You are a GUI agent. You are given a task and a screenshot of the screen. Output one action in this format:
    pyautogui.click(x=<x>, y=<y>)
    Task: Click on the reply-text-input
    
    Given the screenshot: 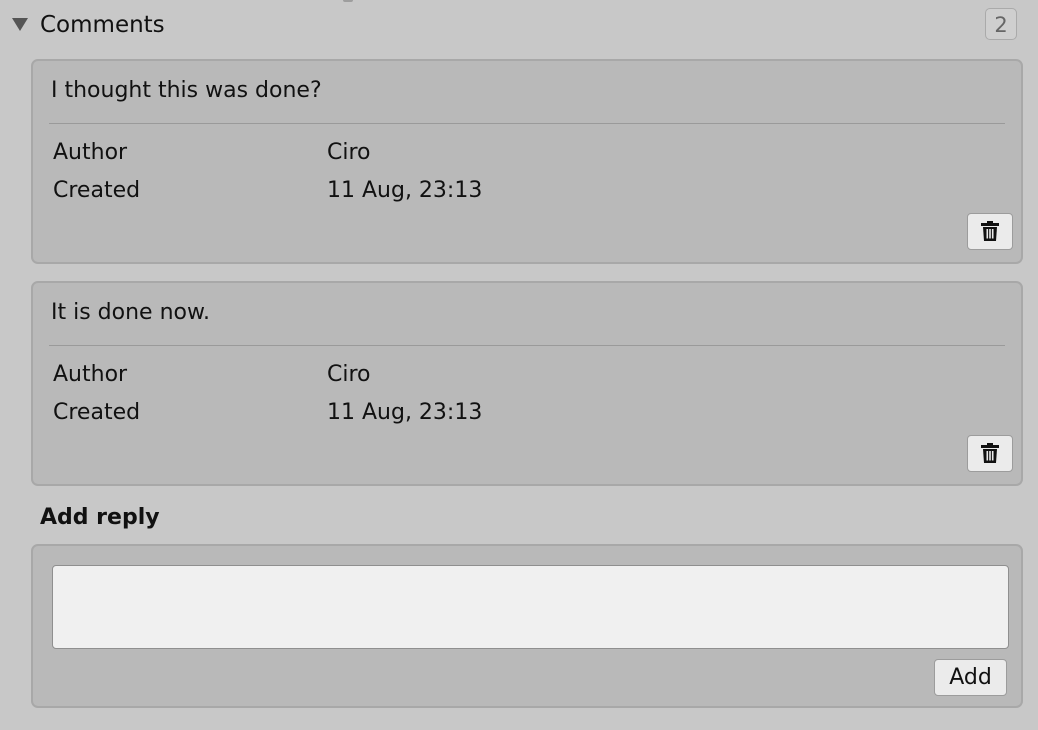 What is the action you would take?
    pyautogui.click(x=530, y=607)
    